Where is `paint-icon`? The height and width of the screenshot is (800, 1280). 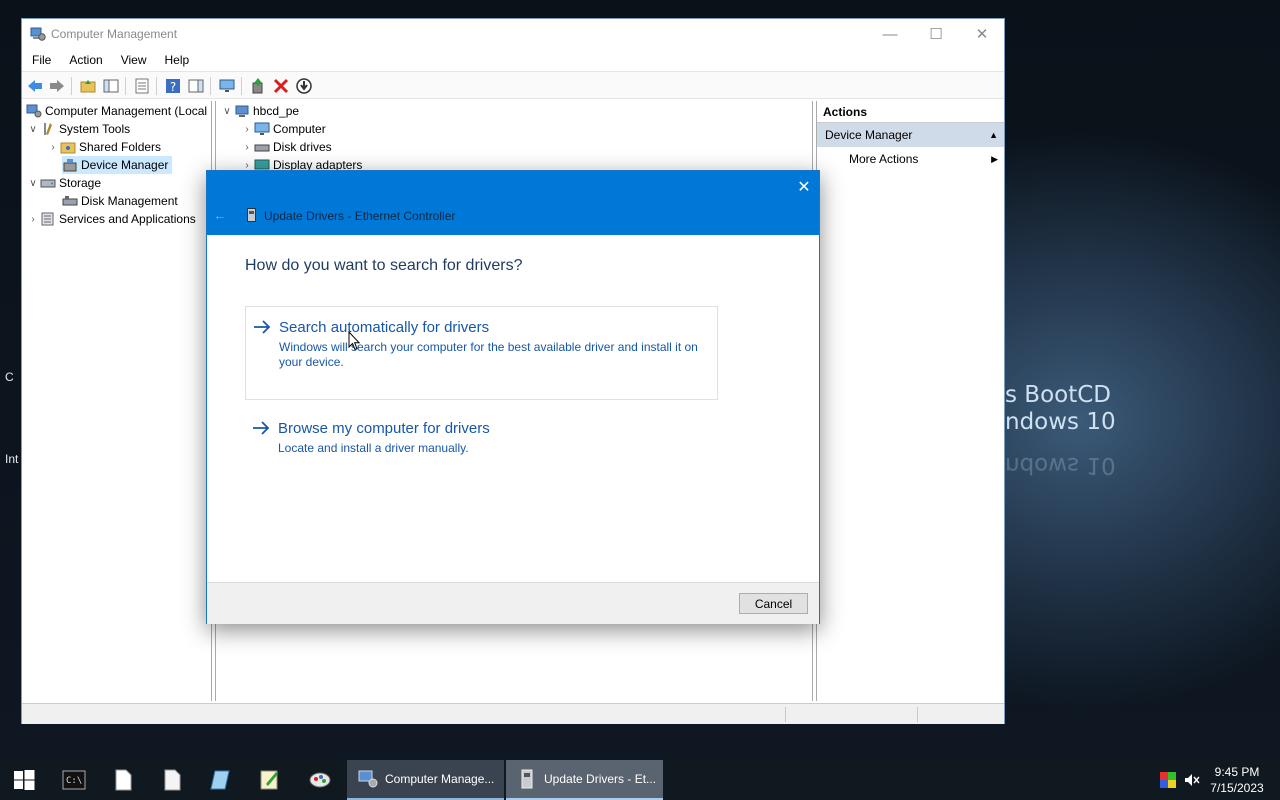
paint-icon is located at coordinates (320, 780).